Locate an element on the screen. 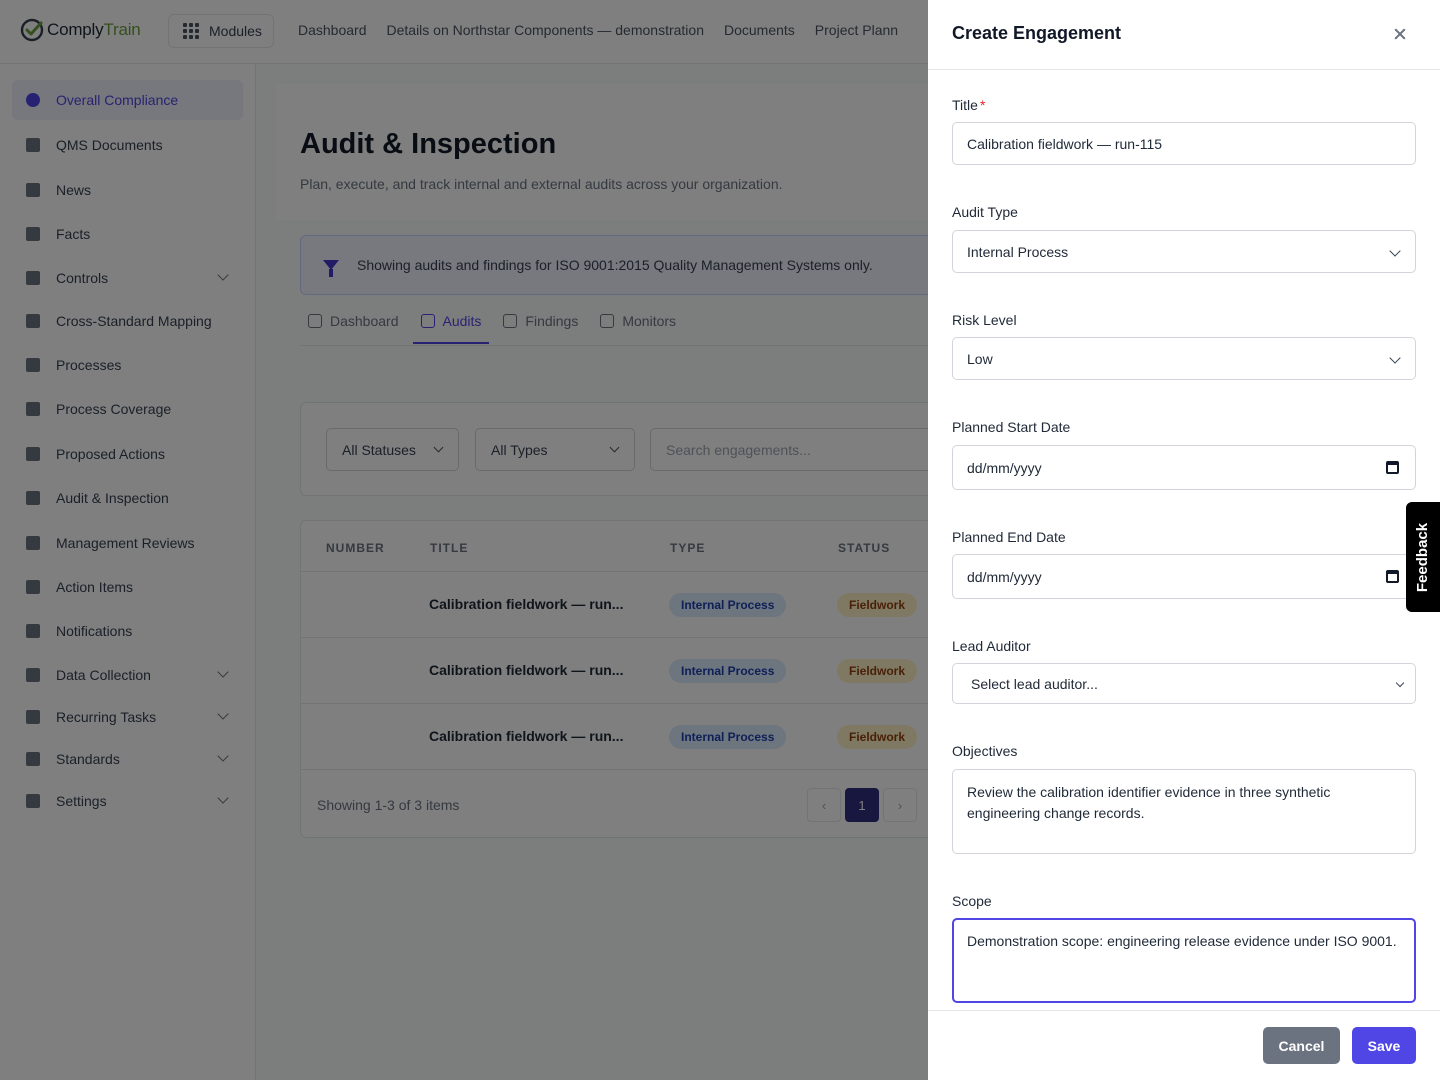 Image resolution: width=1440 pixels, height=1080 pixels. feedback-label: Feedback is located at coordinates (1423, 557).